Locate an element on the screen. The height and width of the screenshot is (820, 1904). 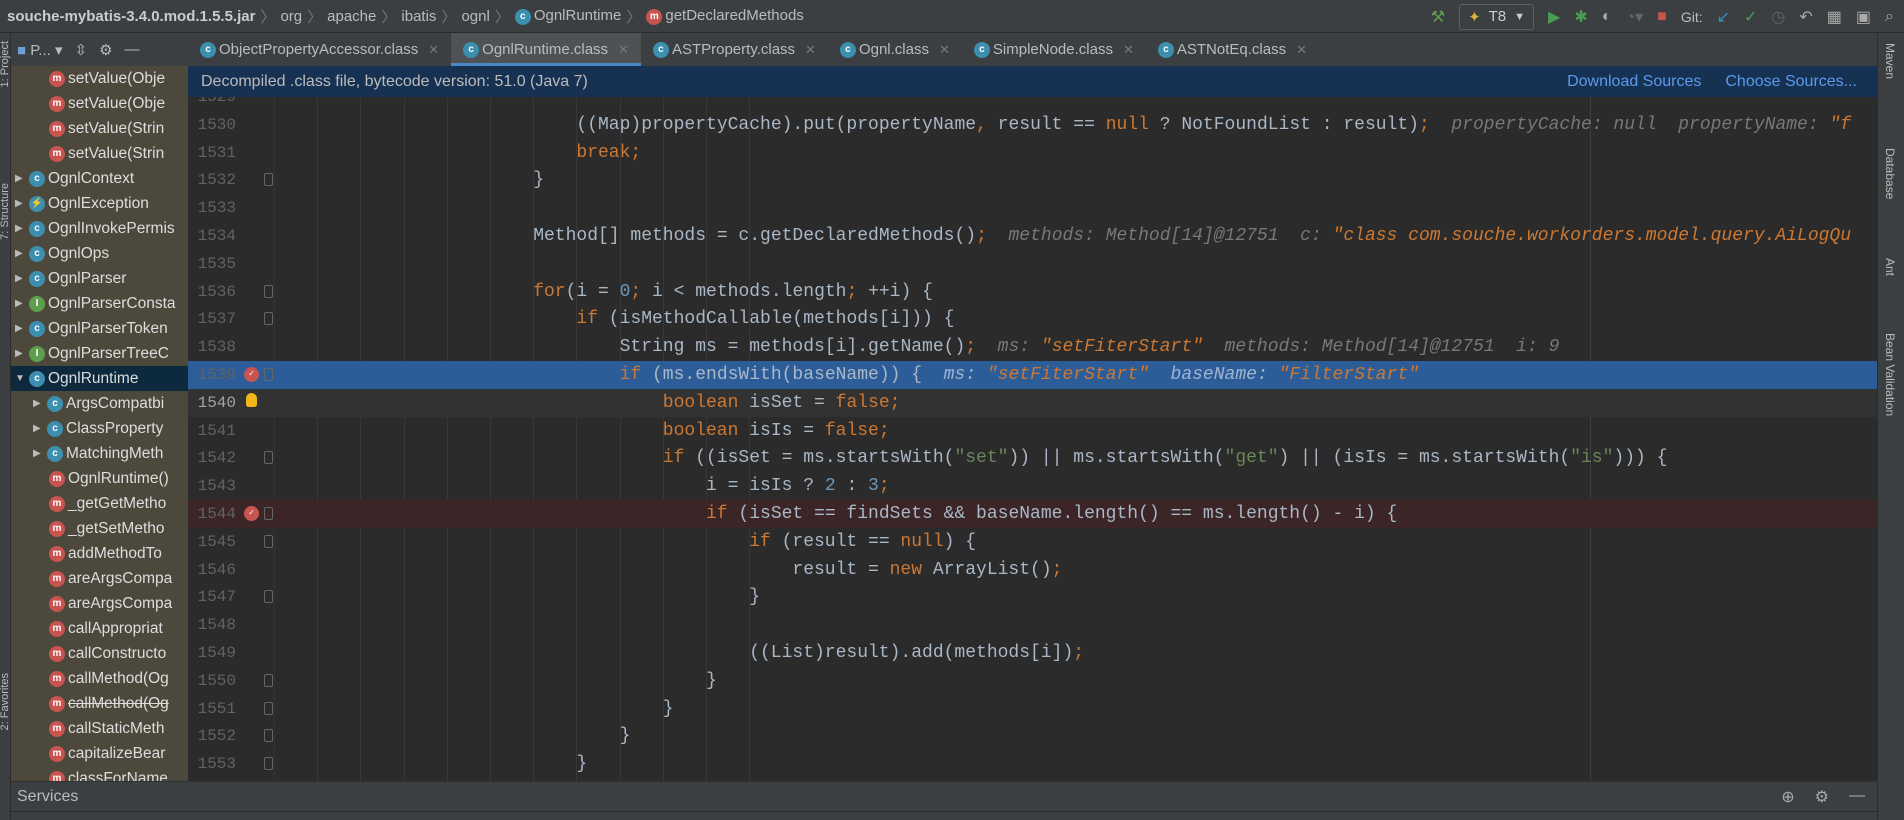
structure-tool-button: 7: Structure is located at coordinates (5, 211).